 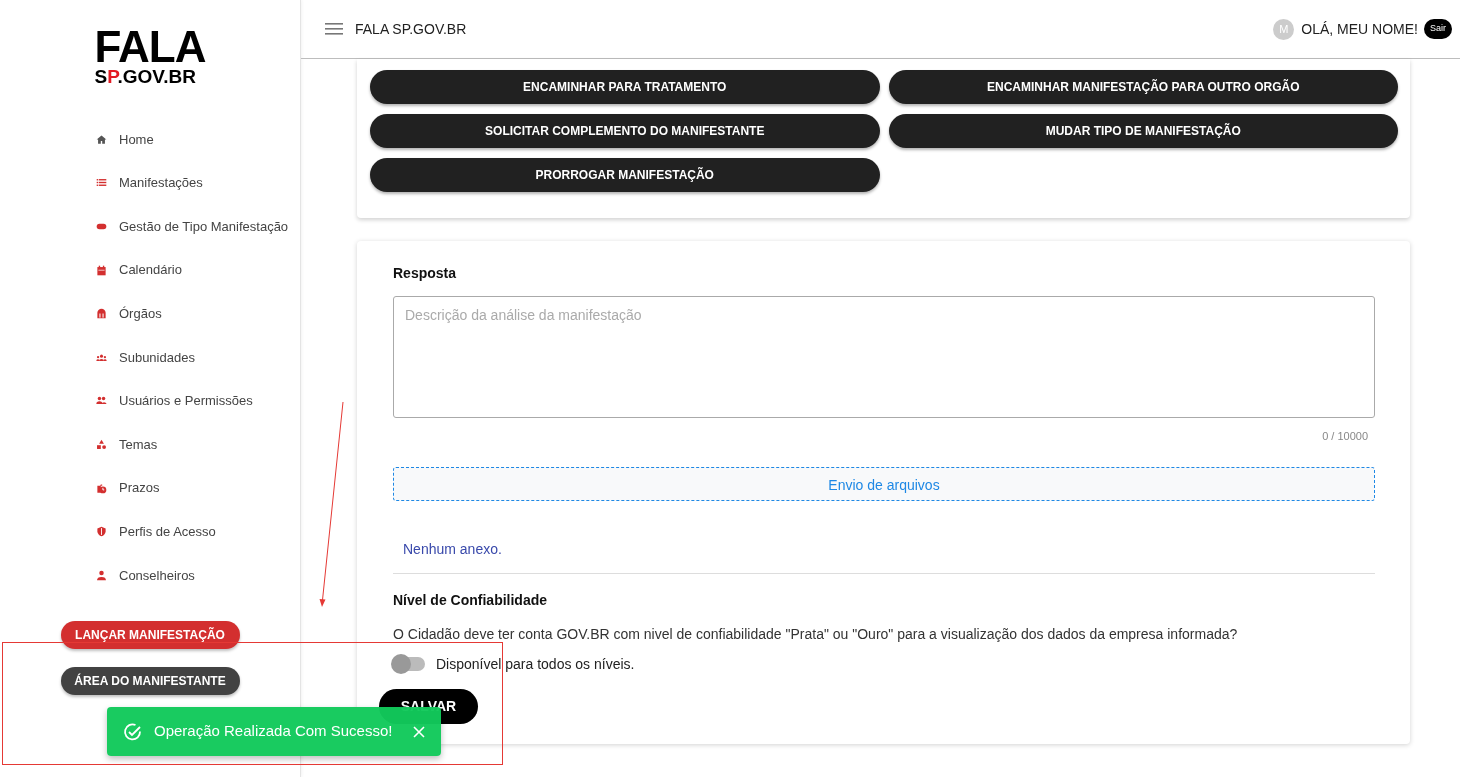 I want to click on users-icon, so click(x=101, y=401).